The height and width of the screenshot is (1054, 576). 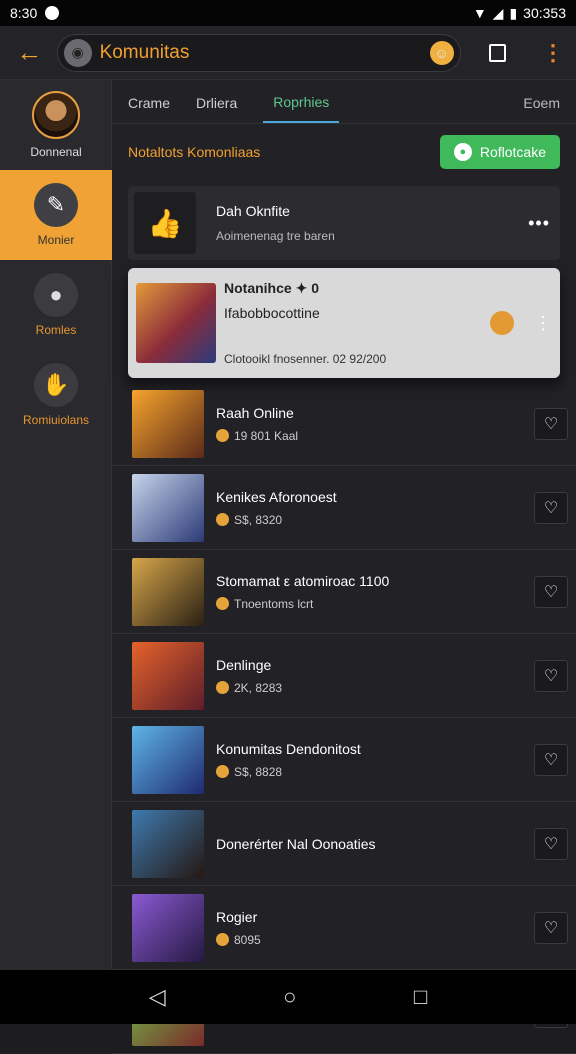 What do you see at coordinates (56, 295) in the screenshot?
I see `person-icon: ●` at bounding box center [56, 295].